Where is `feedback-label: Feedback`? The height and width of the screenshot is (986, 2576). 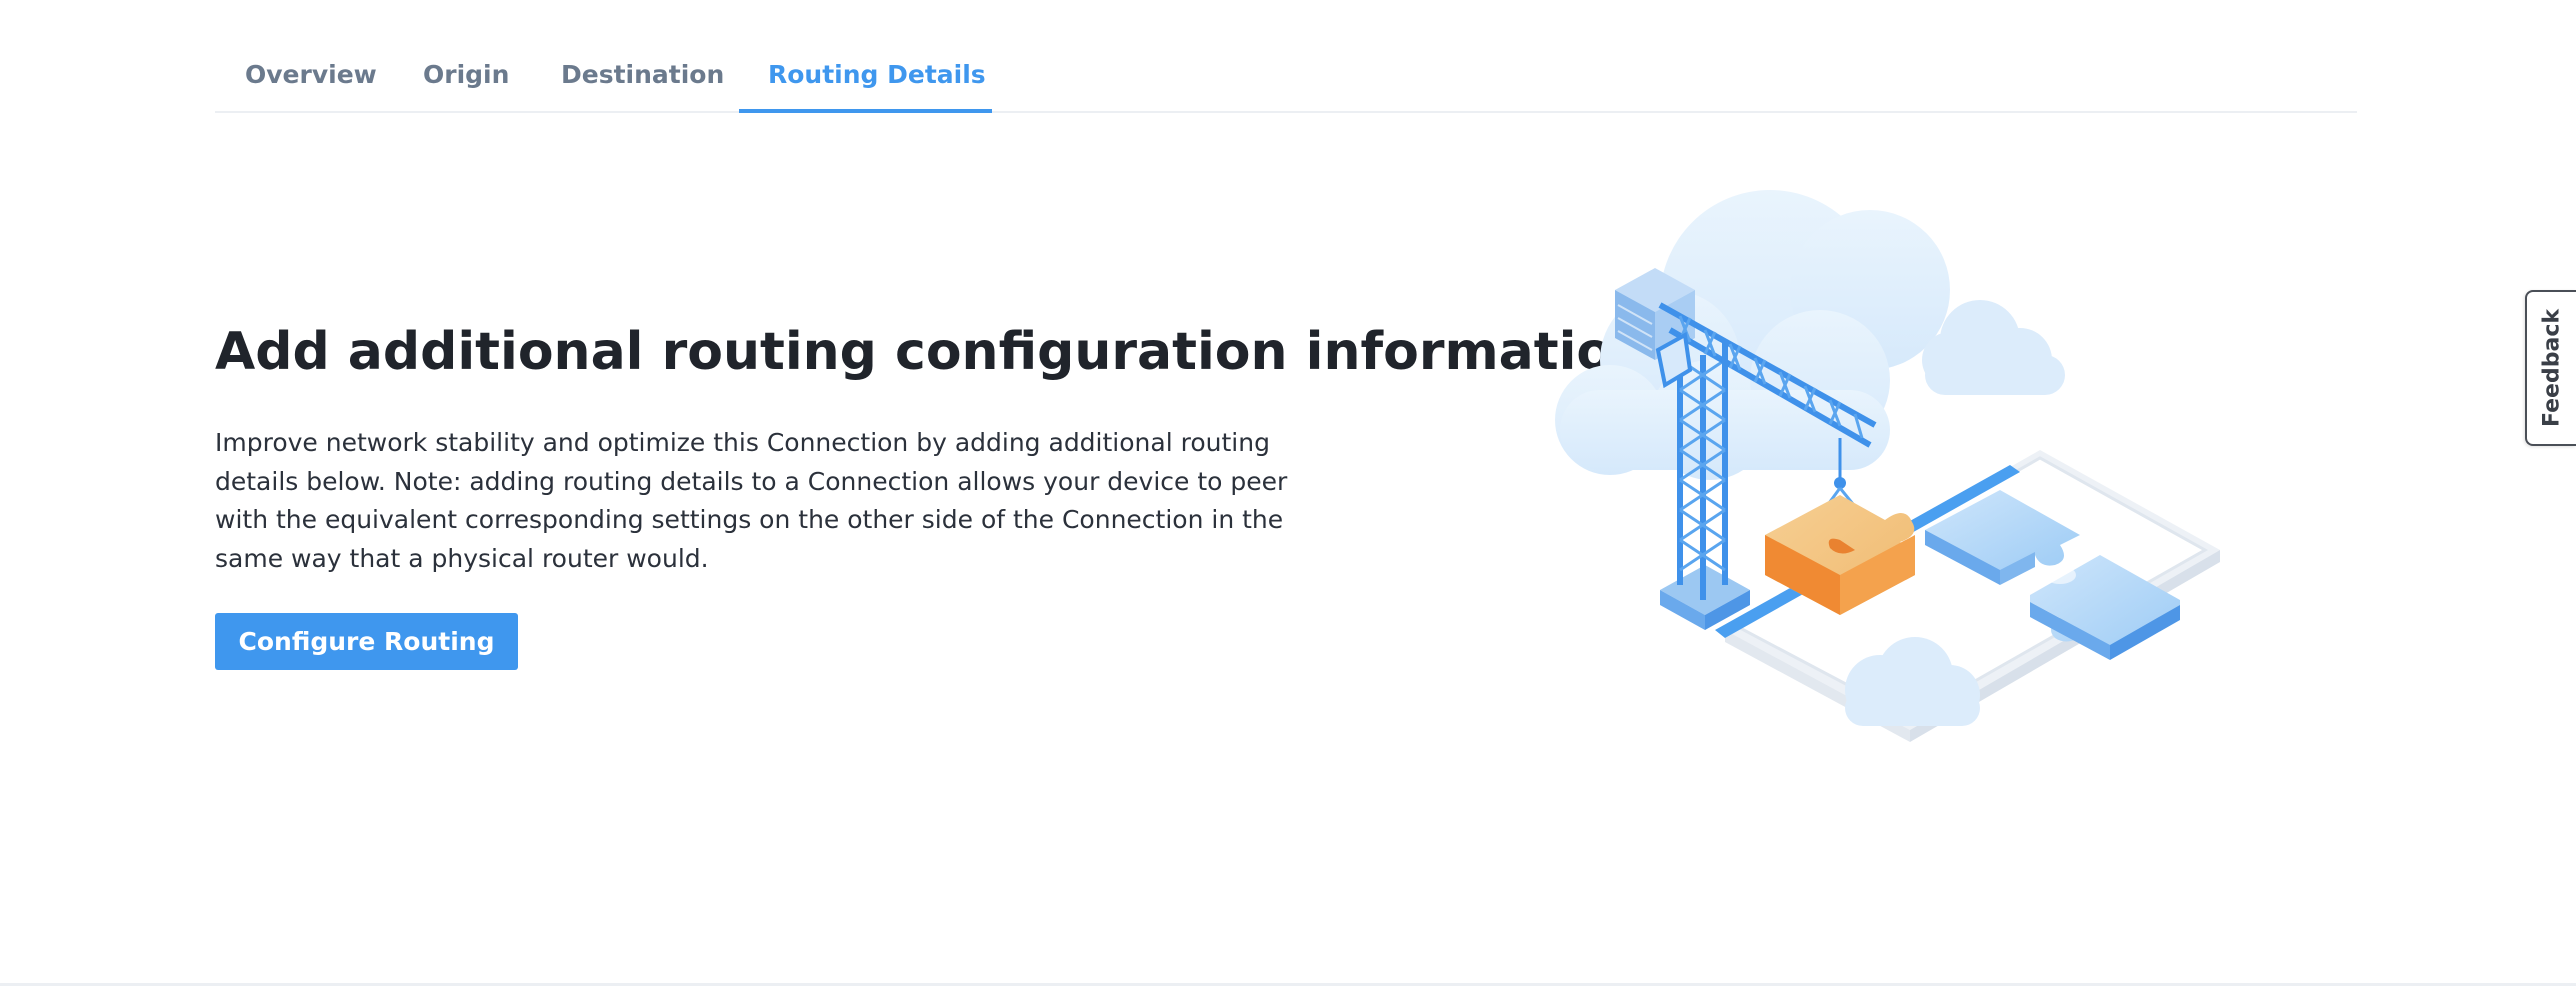 feedback-label: Feedback is located at coordinates (2551, 368).